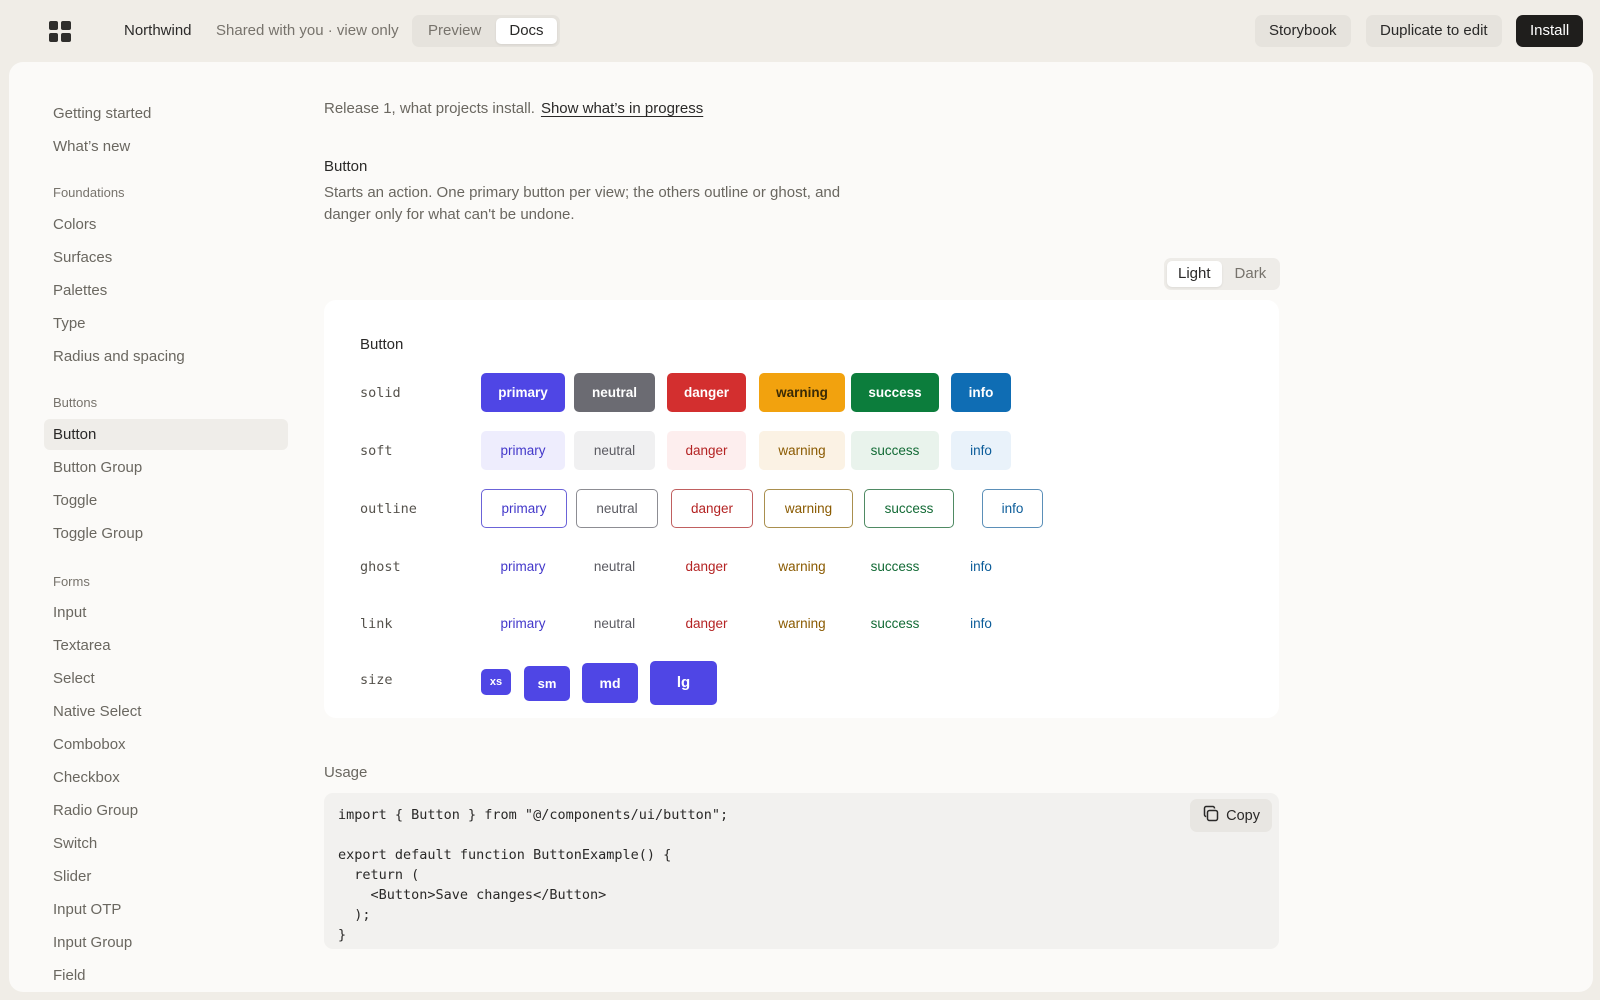  I want to click on copy-label: Copy, so click(1243, 815).